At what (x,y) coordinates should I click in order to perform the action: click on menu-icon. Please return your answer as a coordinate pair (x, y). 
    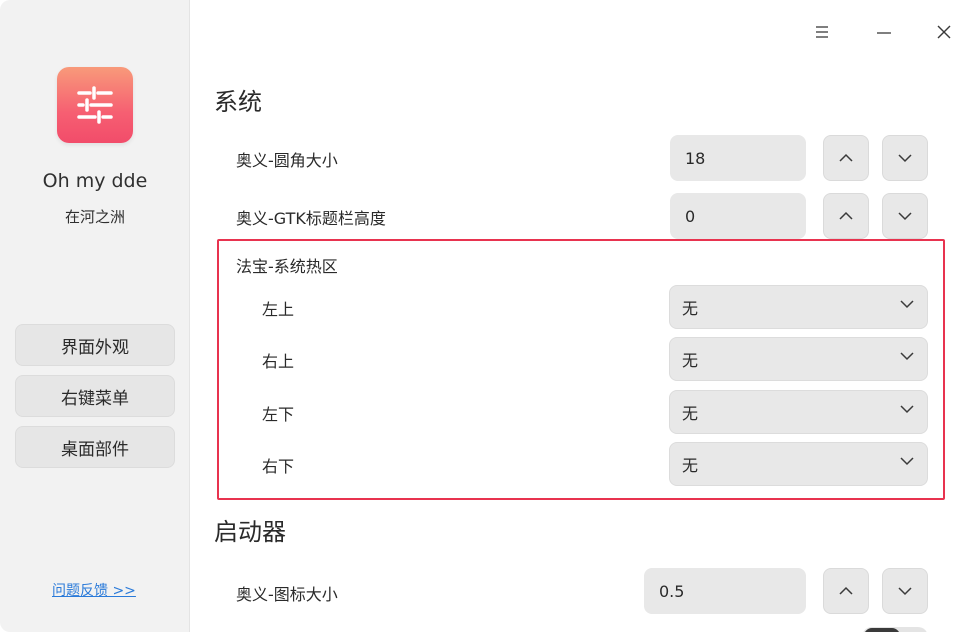
    Looking at the image, I should click on (822, 32).